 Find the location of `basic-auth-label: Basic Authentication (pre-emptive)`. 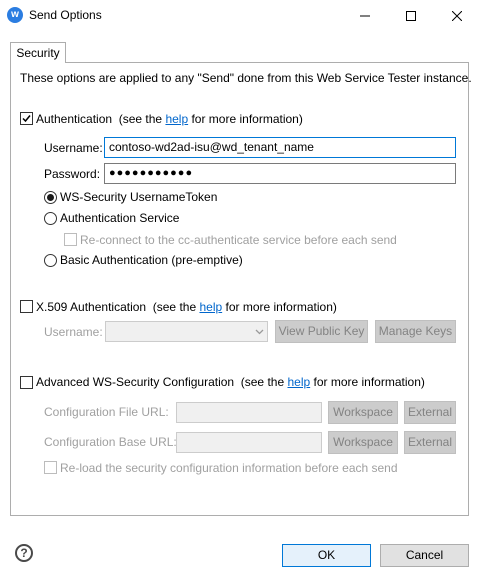

basic-auth-label: Basic Authentication (pre-emptive) is located at coordinates (151, 260).